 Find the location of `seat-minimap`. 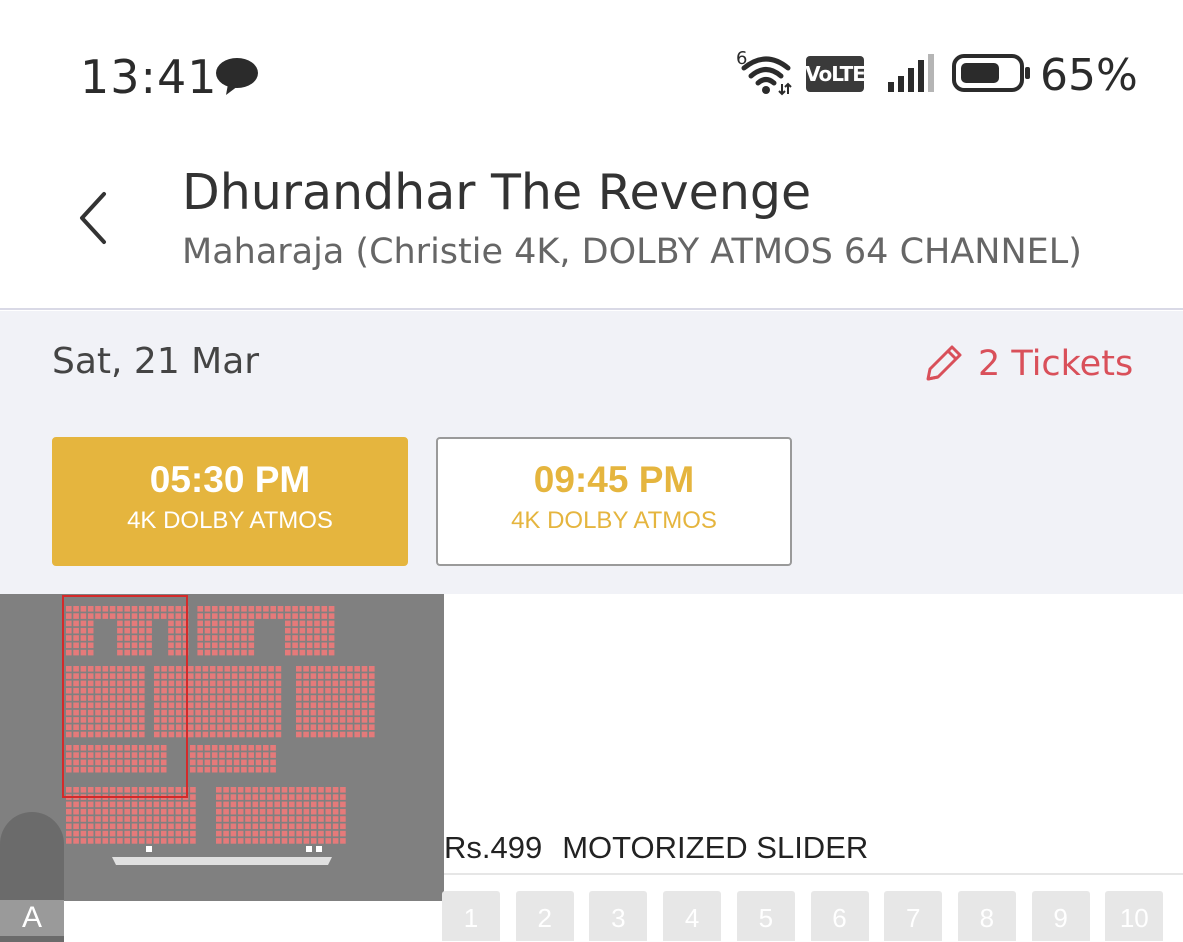

seat-minimap is located at coordinates (222, 747).